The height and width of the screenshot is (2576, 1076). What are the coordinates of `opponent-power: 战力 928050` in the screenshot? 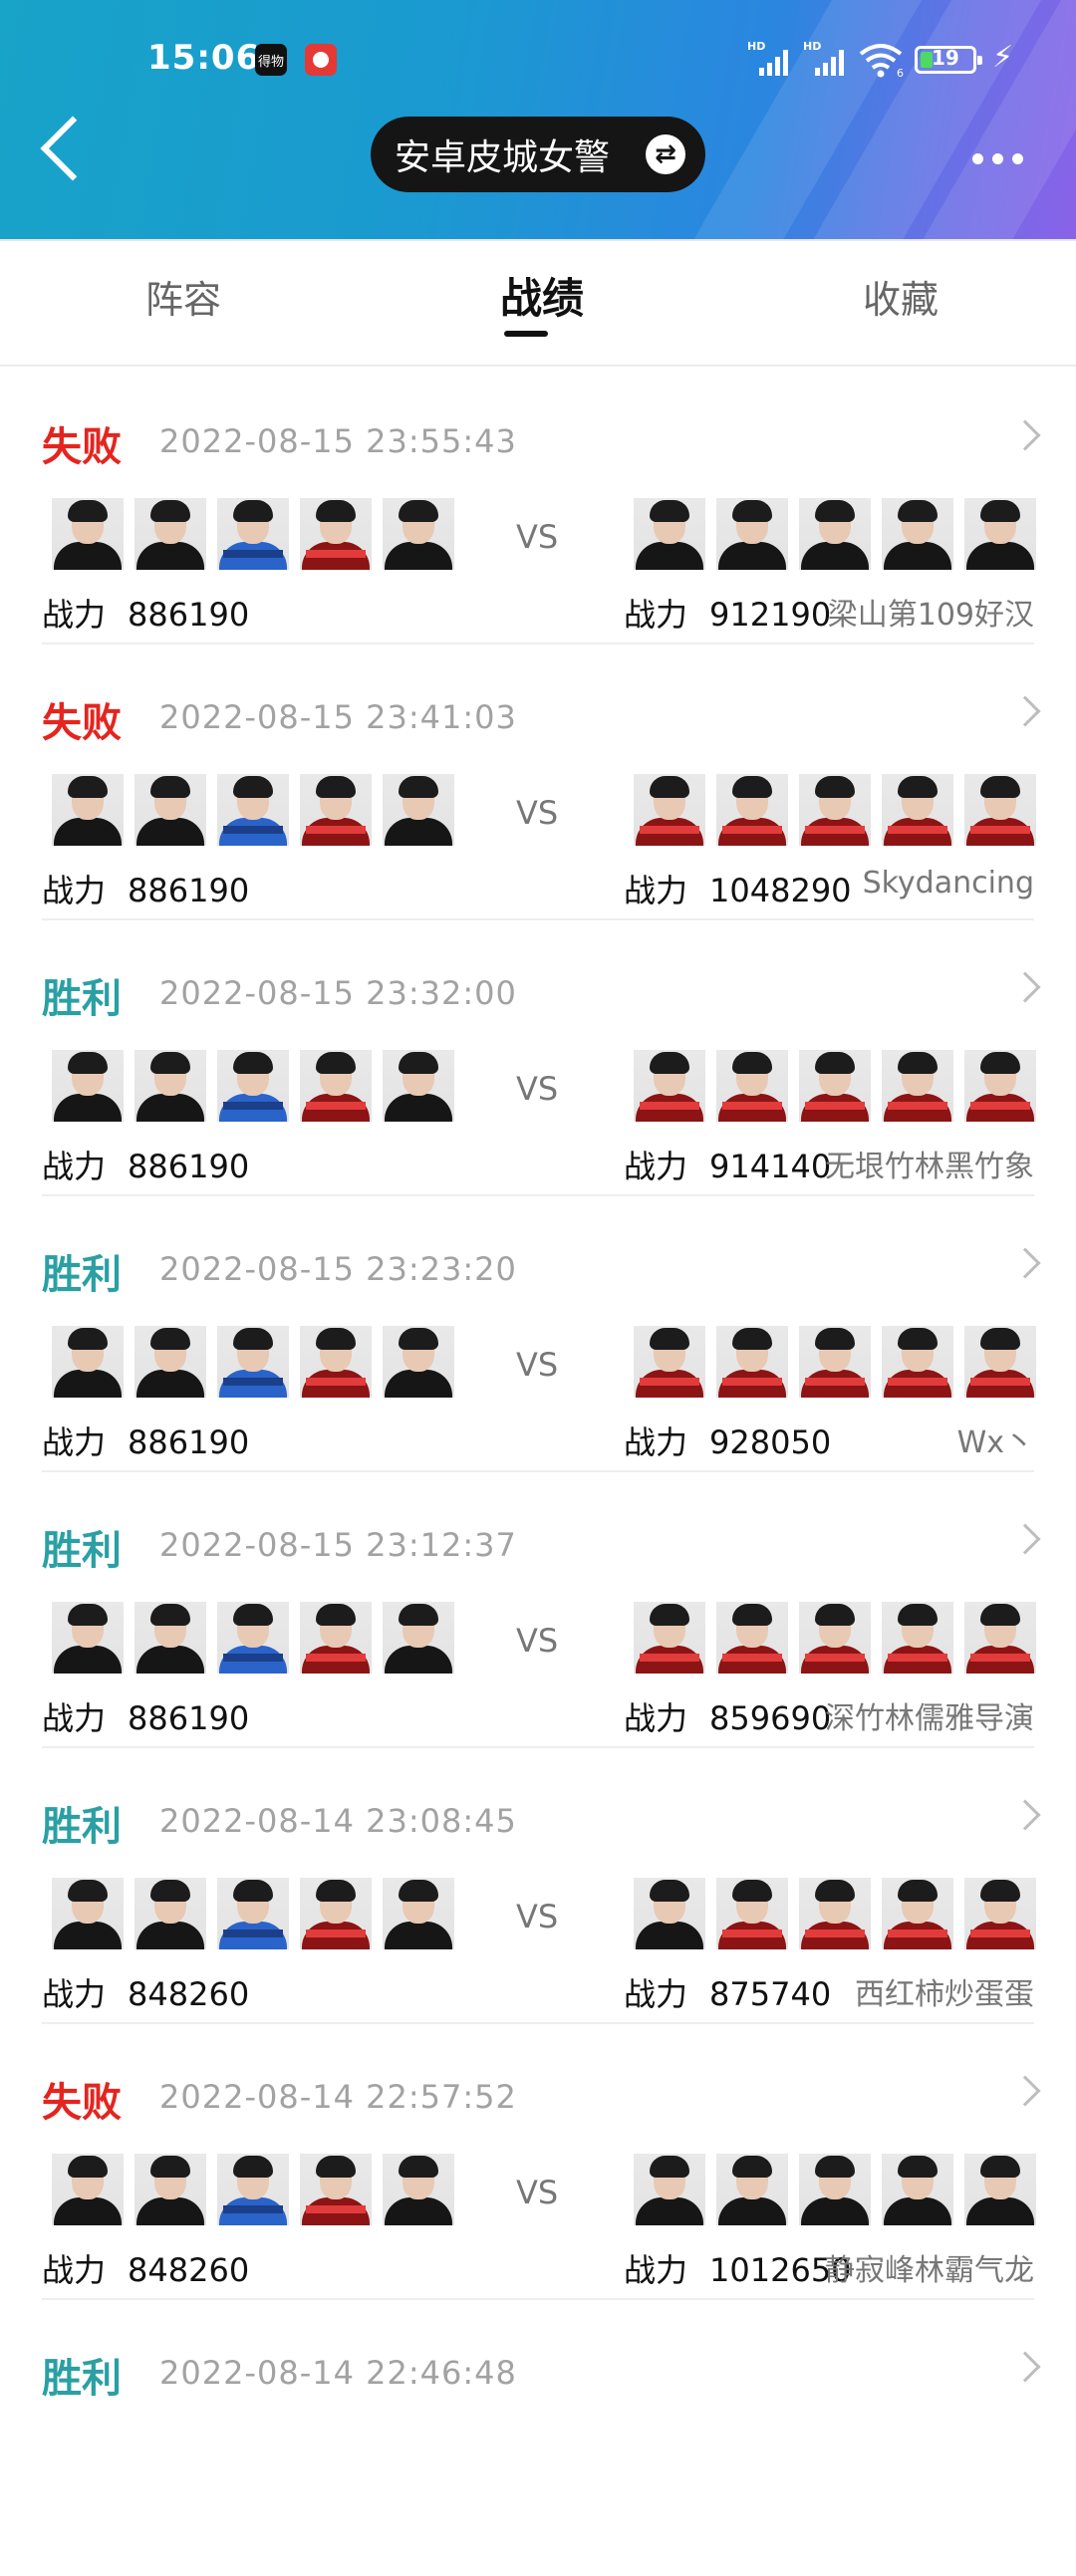 It's located at (727, 1440).